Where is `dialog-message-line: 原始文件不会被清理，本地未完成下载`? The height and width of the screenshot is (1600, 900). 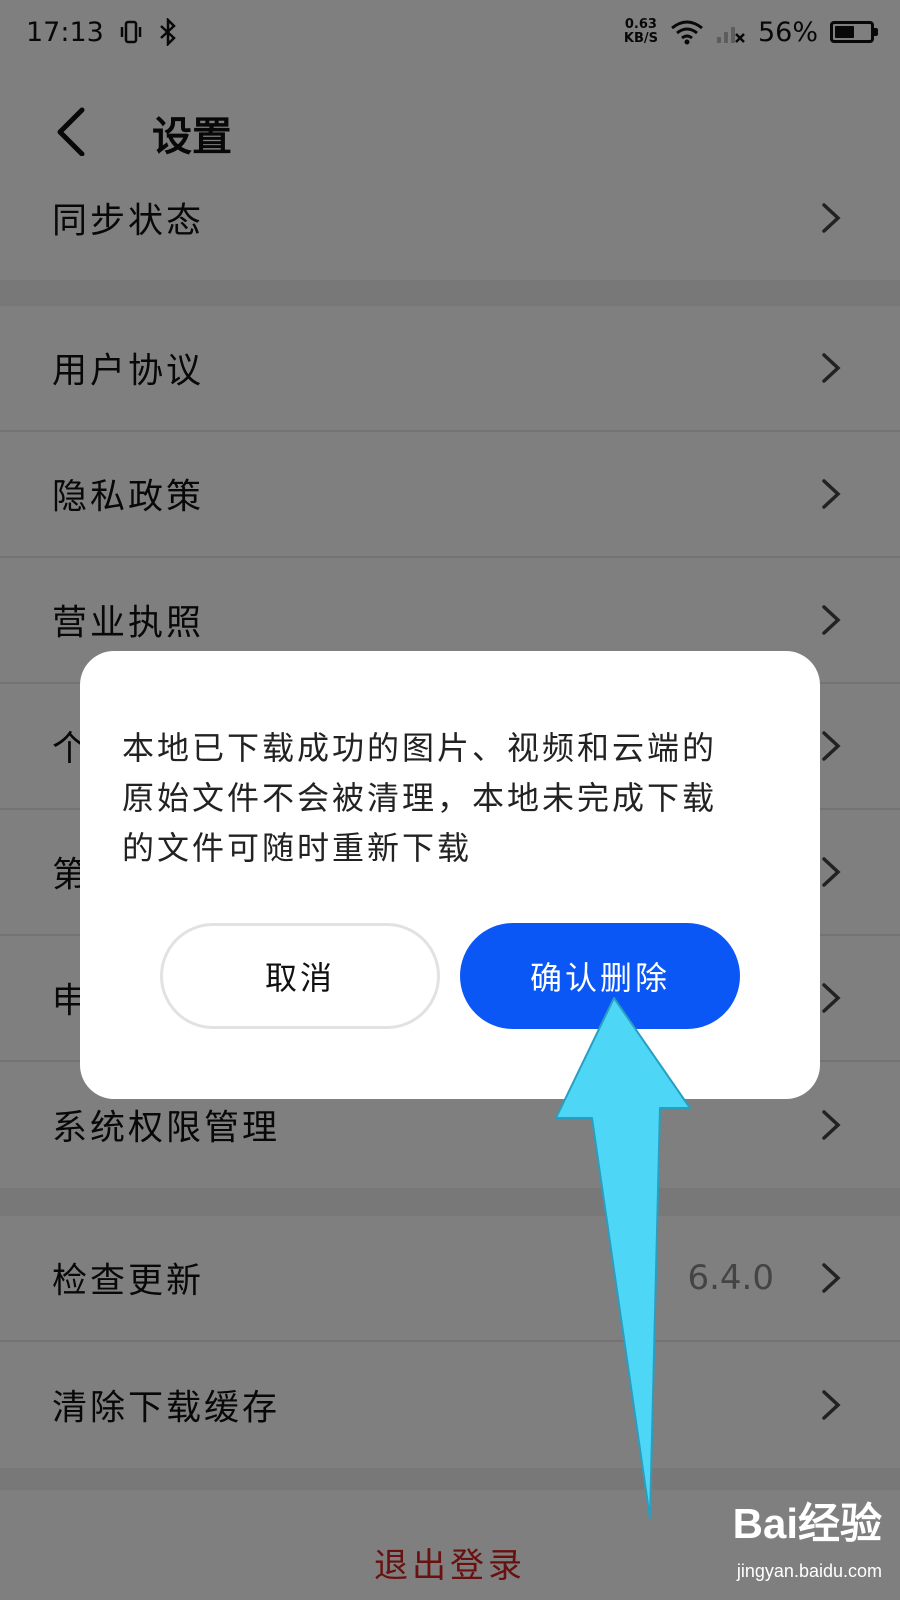 dialog-message-line: 原始文件不会被清理，本地未完成下载 is located at coordinates (420, 798).